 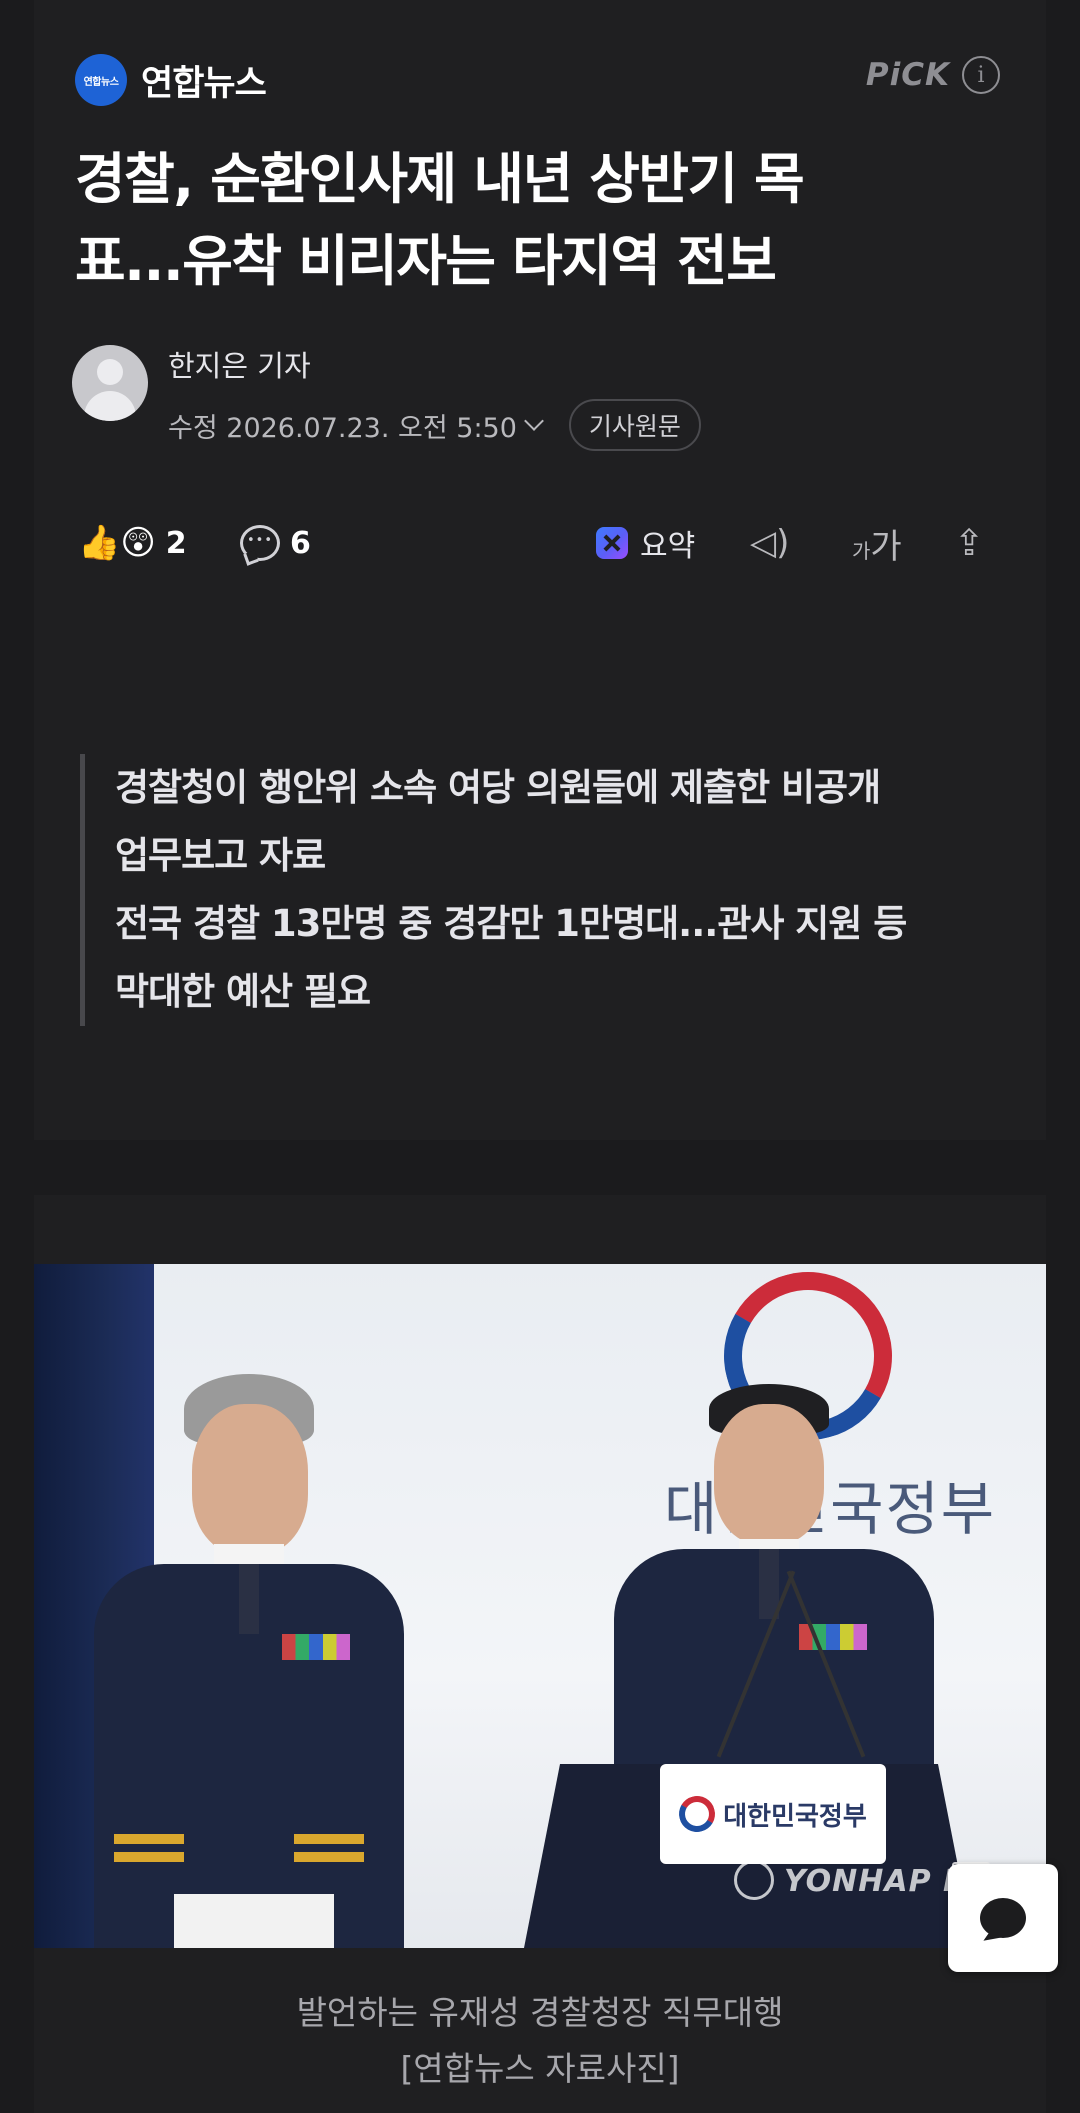 I want to click on headline-line-2: 표...유착 비리자는 타지역 전보, so click(x=426, y=261).